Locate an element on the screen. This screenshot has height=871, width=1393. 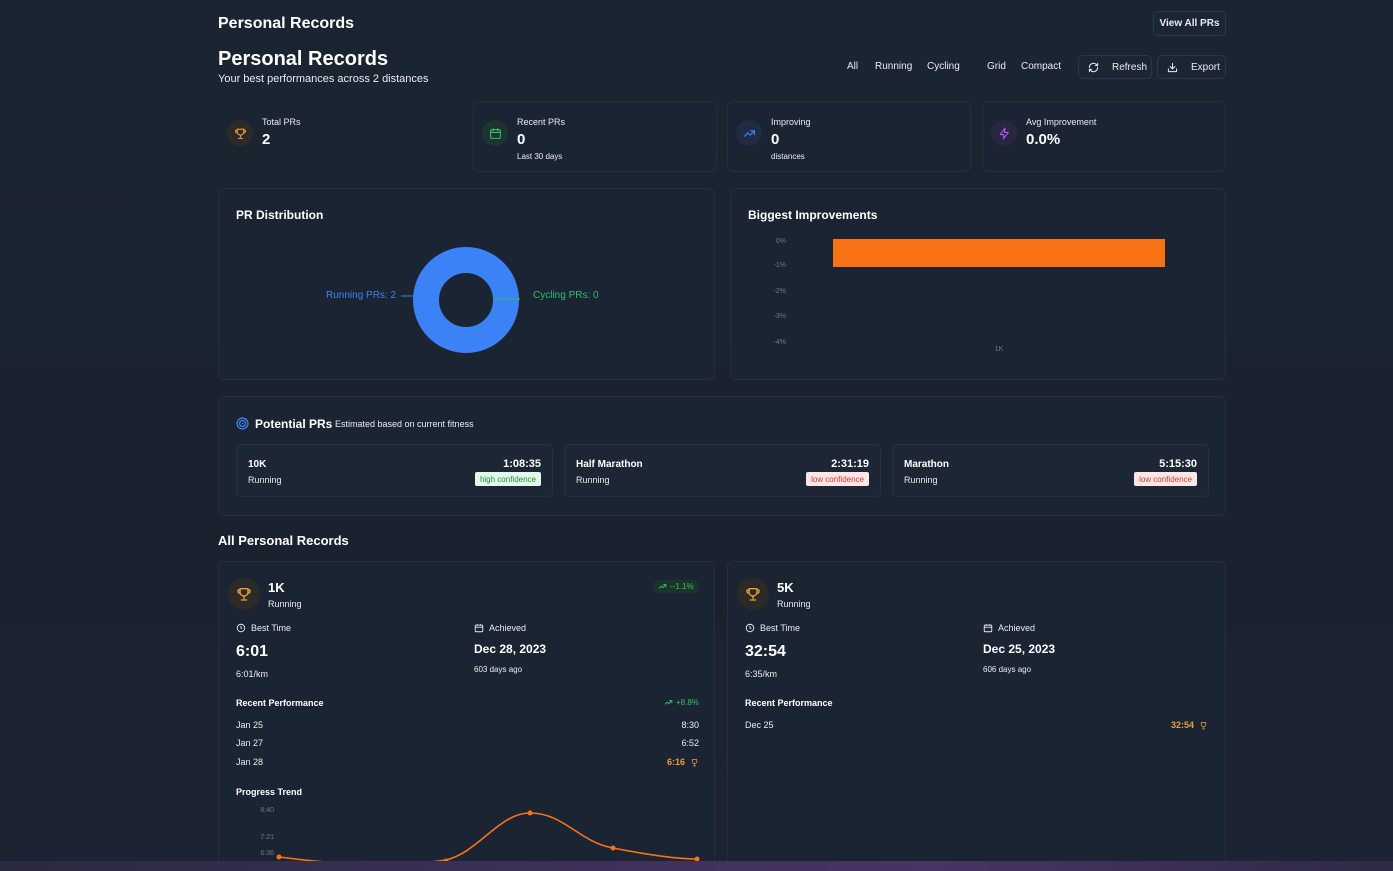
confidence-badge: high confidence is located at coordinates (507, 479).